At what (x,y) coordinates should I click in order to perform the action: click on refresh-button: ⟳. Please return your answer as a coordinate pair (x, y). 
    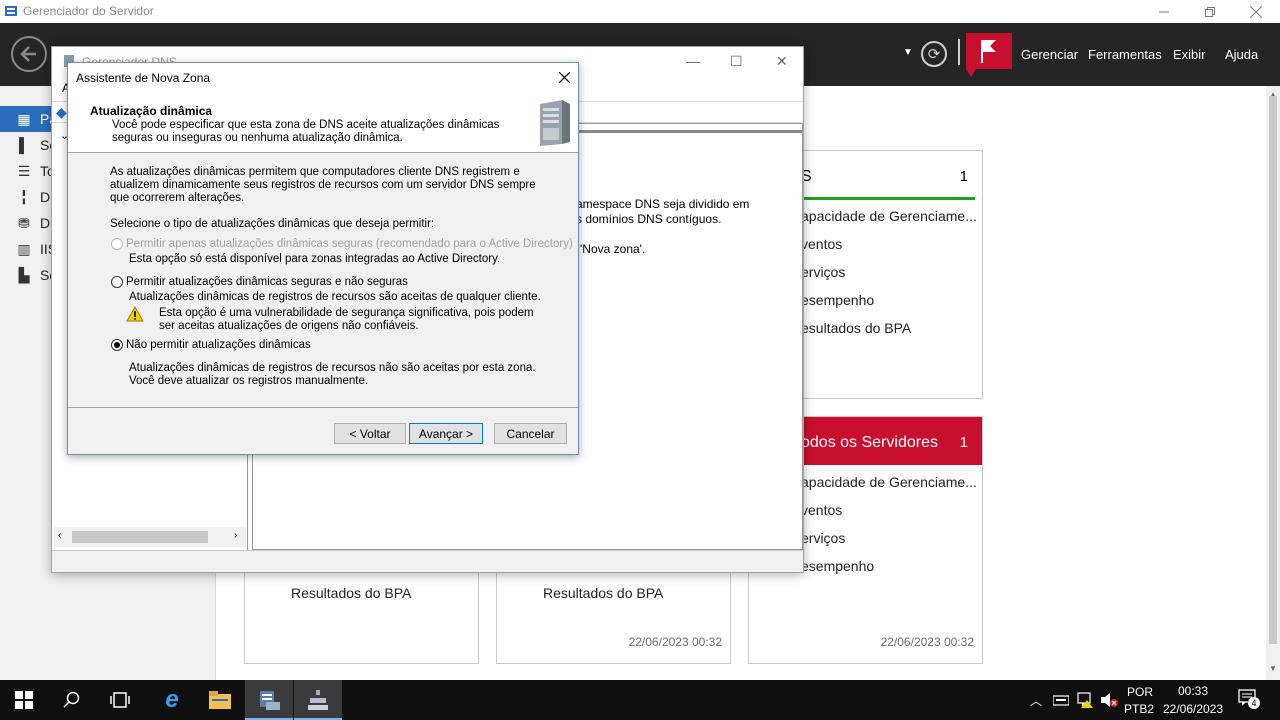
    Looking at the image, I should click on (934, 54).